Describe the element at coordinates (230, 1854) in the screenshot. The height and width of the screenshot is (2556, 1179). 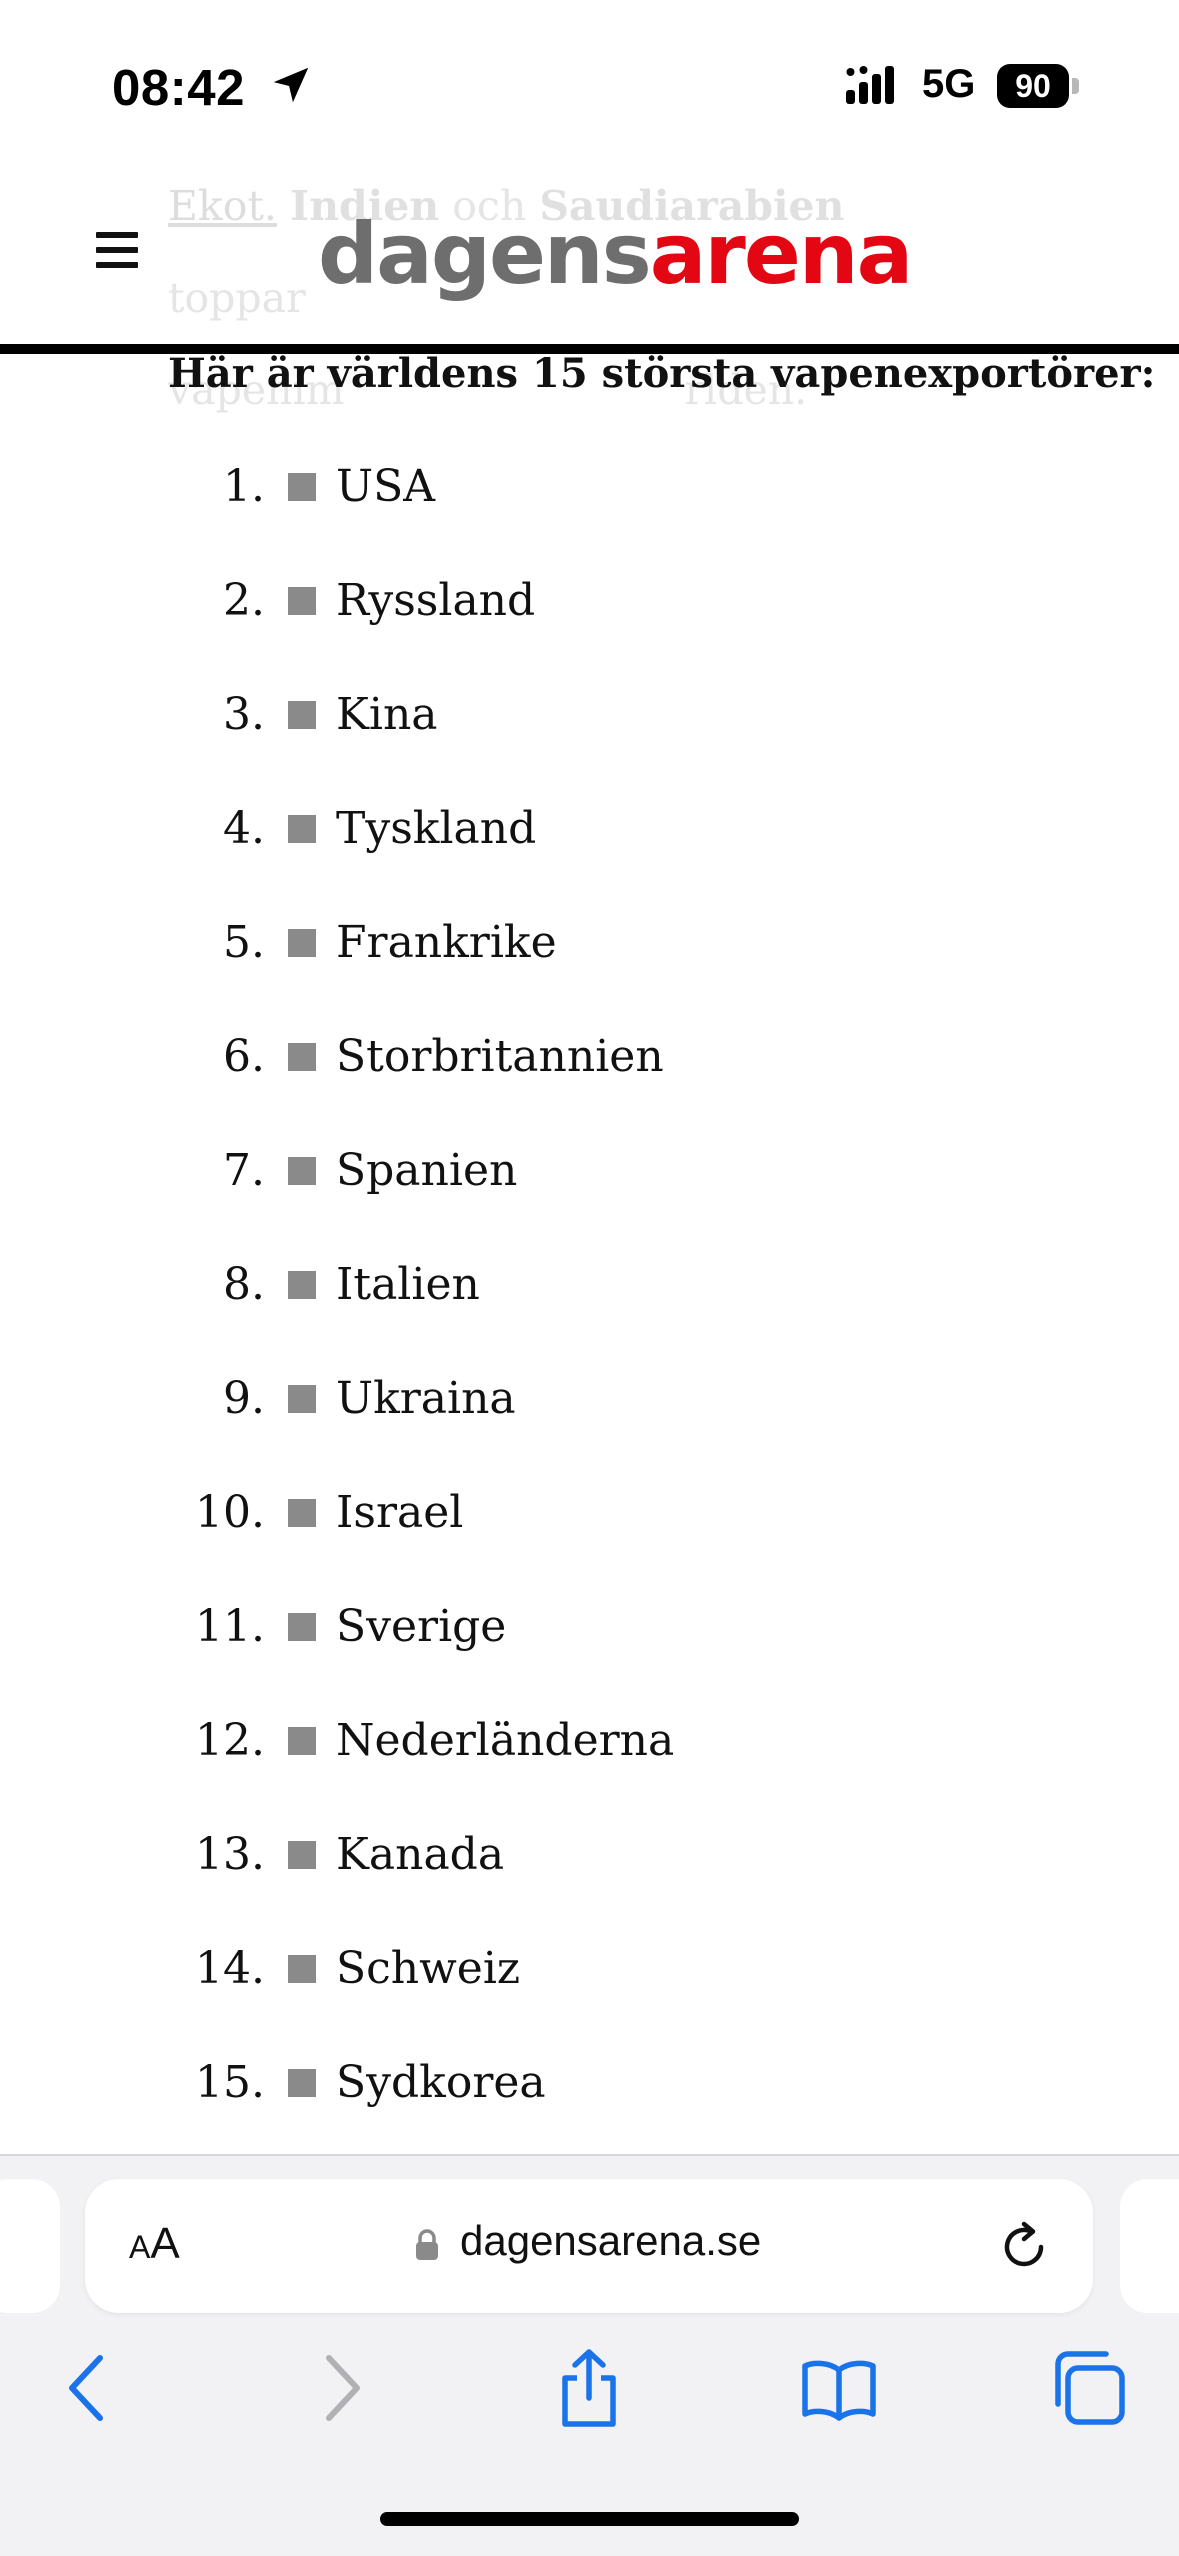
I see `list-item-number: 13.` at that location.